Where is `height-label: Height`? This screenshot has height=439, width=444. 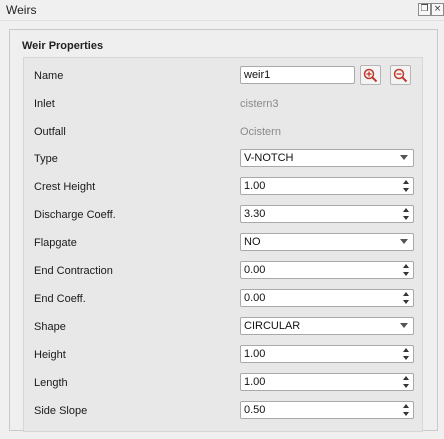
height-label: Height is located at coordinates (50, 355).